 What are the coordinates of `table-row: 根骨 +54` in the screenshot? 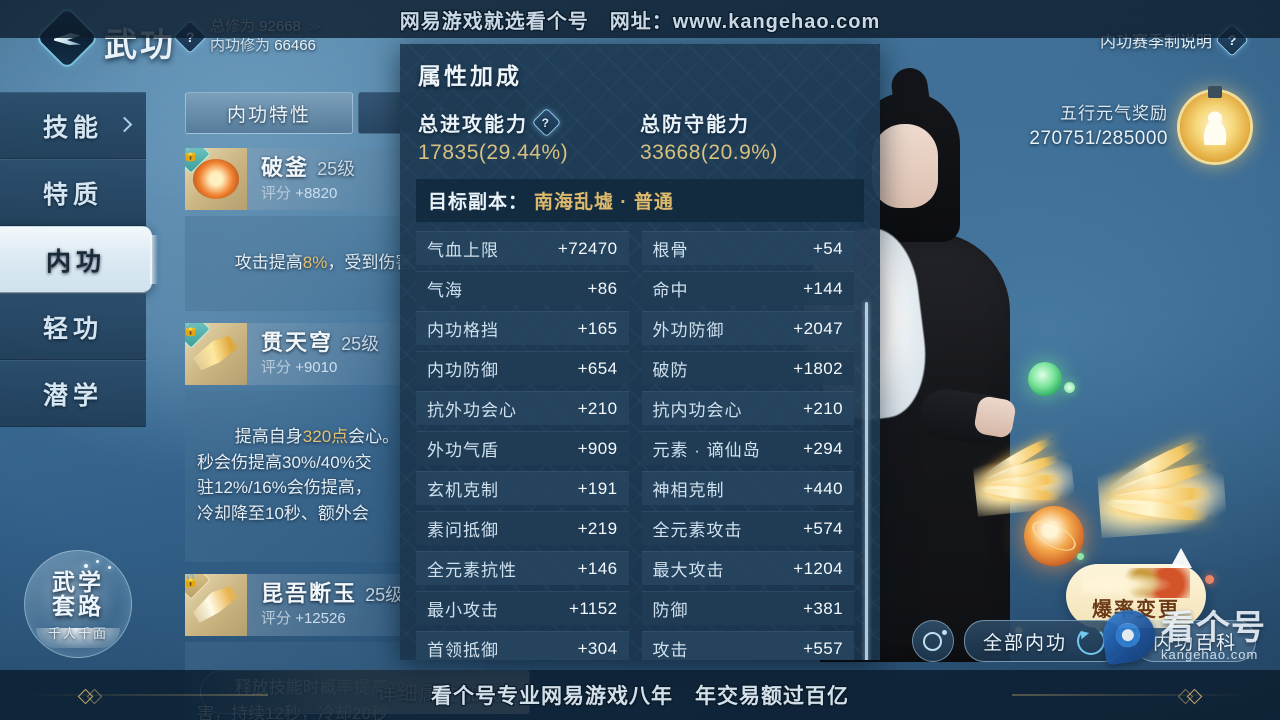 It's located at (747, 248).